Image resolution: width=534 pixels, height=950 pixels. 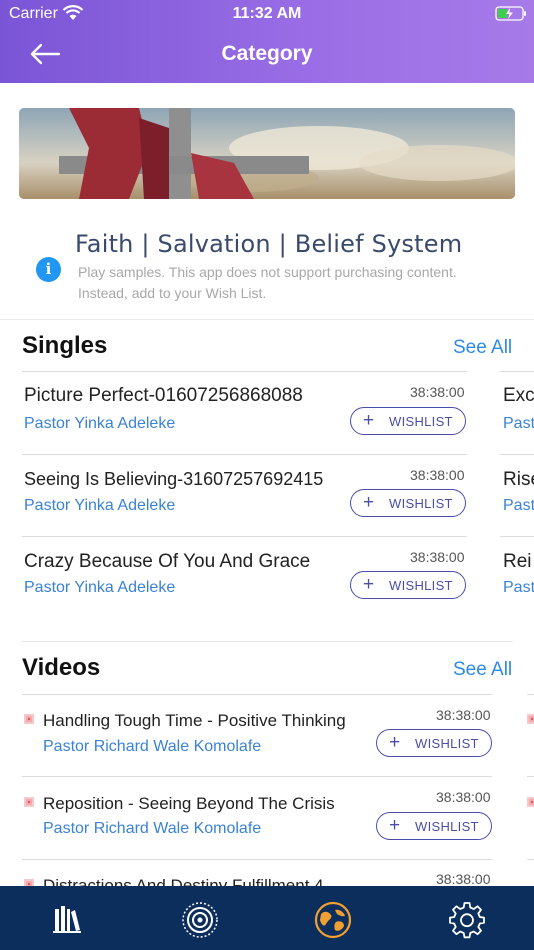 What do you see at coordinates (267, 918) in the screenshot?
I see `bottom-tab-bar` at bounding box center [267, 918].